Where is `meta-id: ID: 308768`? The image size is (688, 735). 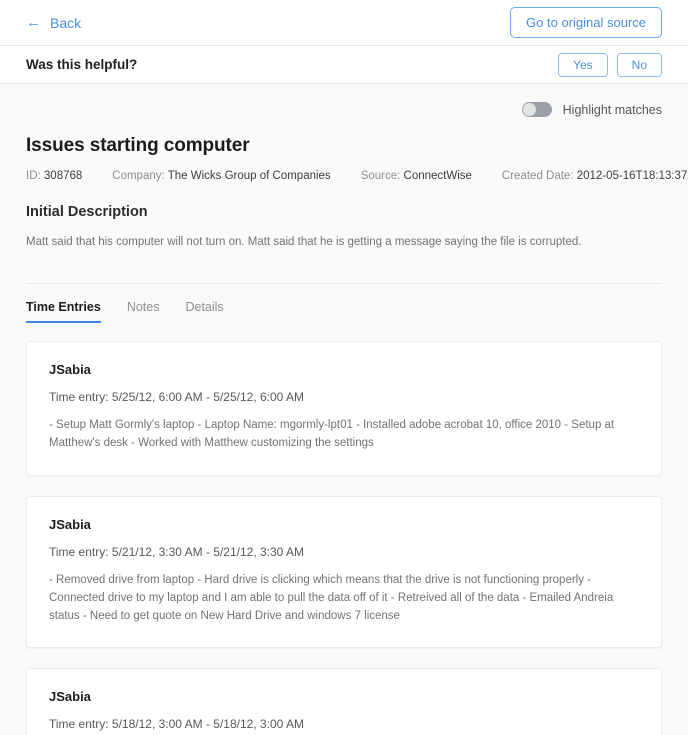
meta-id: ID: 308768 is located at coordinates (54, 176).